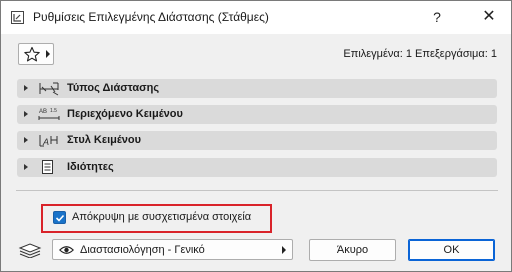 Image resolution: width=512 pixels, height=272 pixels. What do you see at coordinates (257, 167) in the screenshot?
I see `panel-properties: Ιδιότητες` at bounding box center [257, 167].